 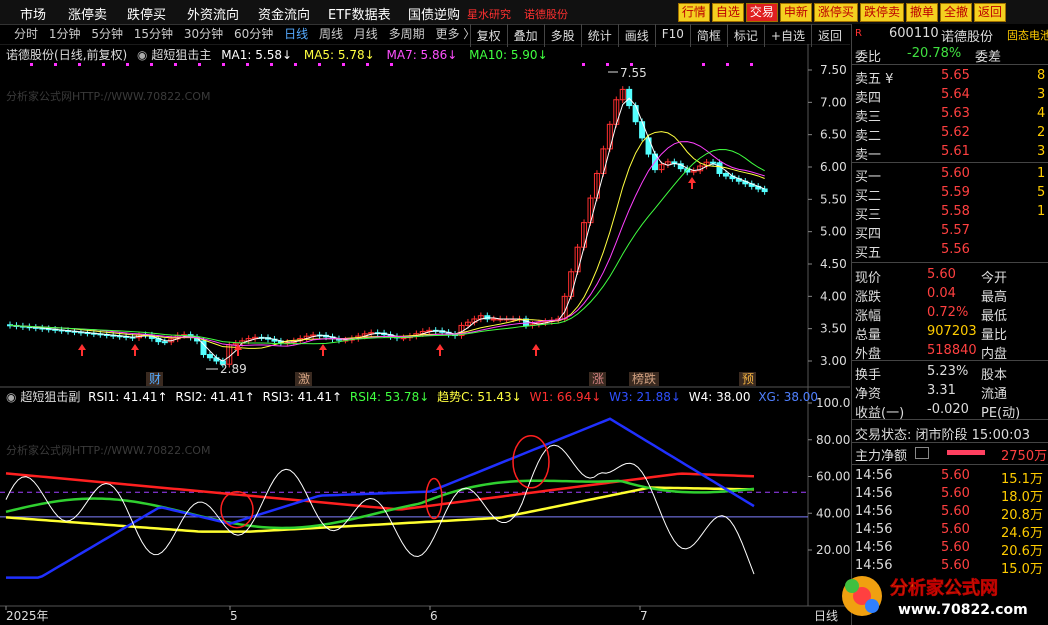 What do you see at coordinates (1022, 479) in the screenshot?
I see `tick-volume: 15.1万` at bounding box center [1022, 479].